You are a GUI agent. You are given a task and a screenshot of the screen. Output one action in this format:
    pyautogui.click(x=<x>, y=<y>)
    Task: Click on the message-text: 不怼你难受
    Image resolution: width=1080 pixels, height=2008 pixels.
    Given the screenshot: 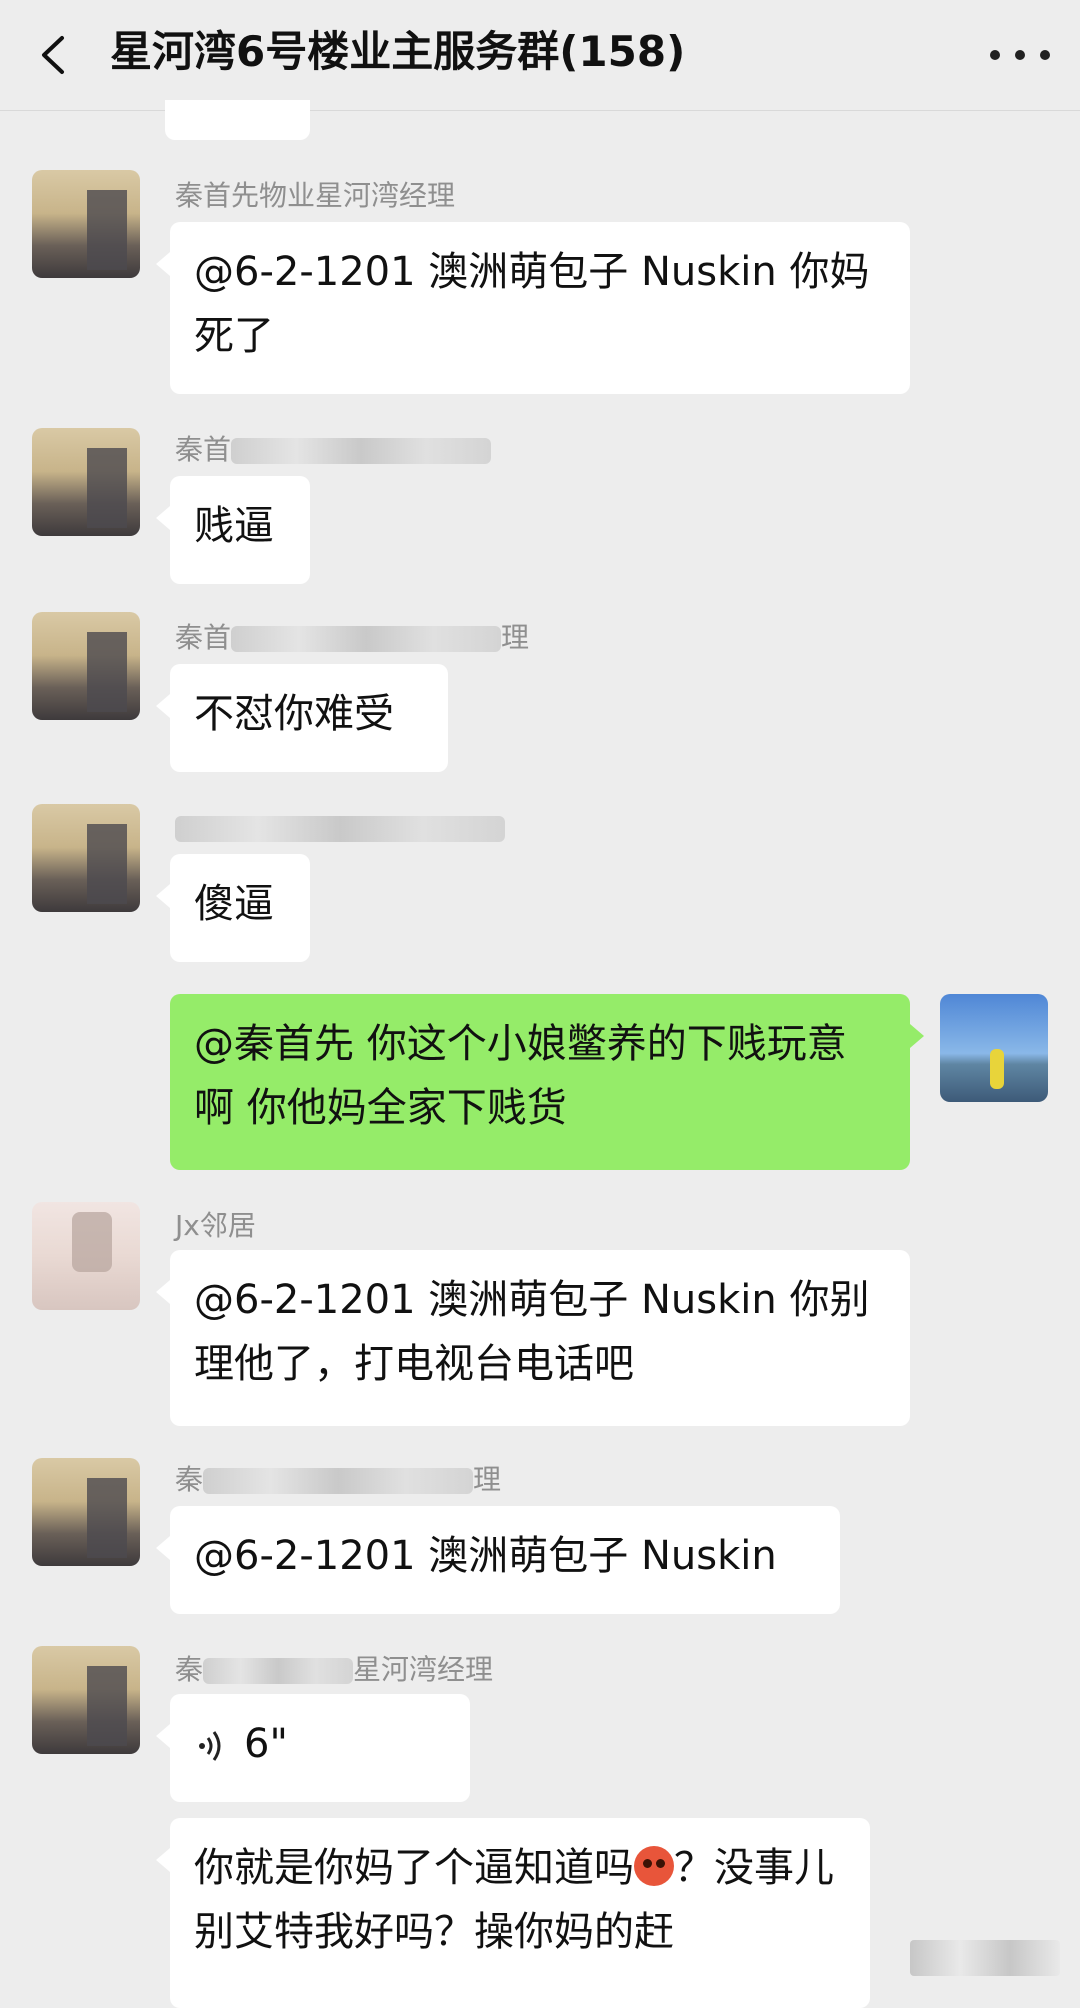 What is the action you would take?
    pyautogui.click(x=294, y=714)
    